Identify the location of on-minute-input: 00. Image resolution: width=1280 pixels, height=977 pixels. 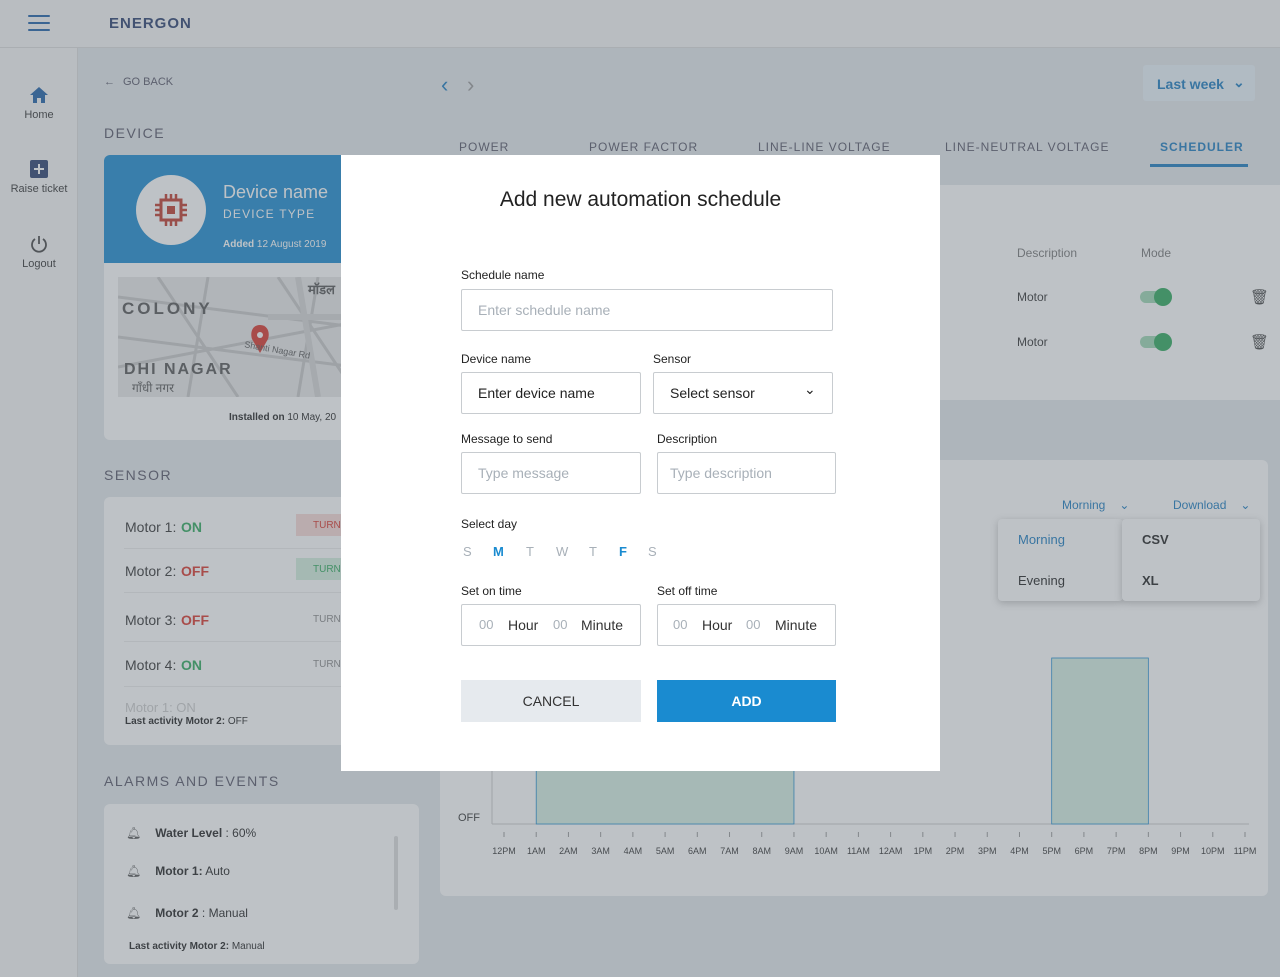
(560, 624).